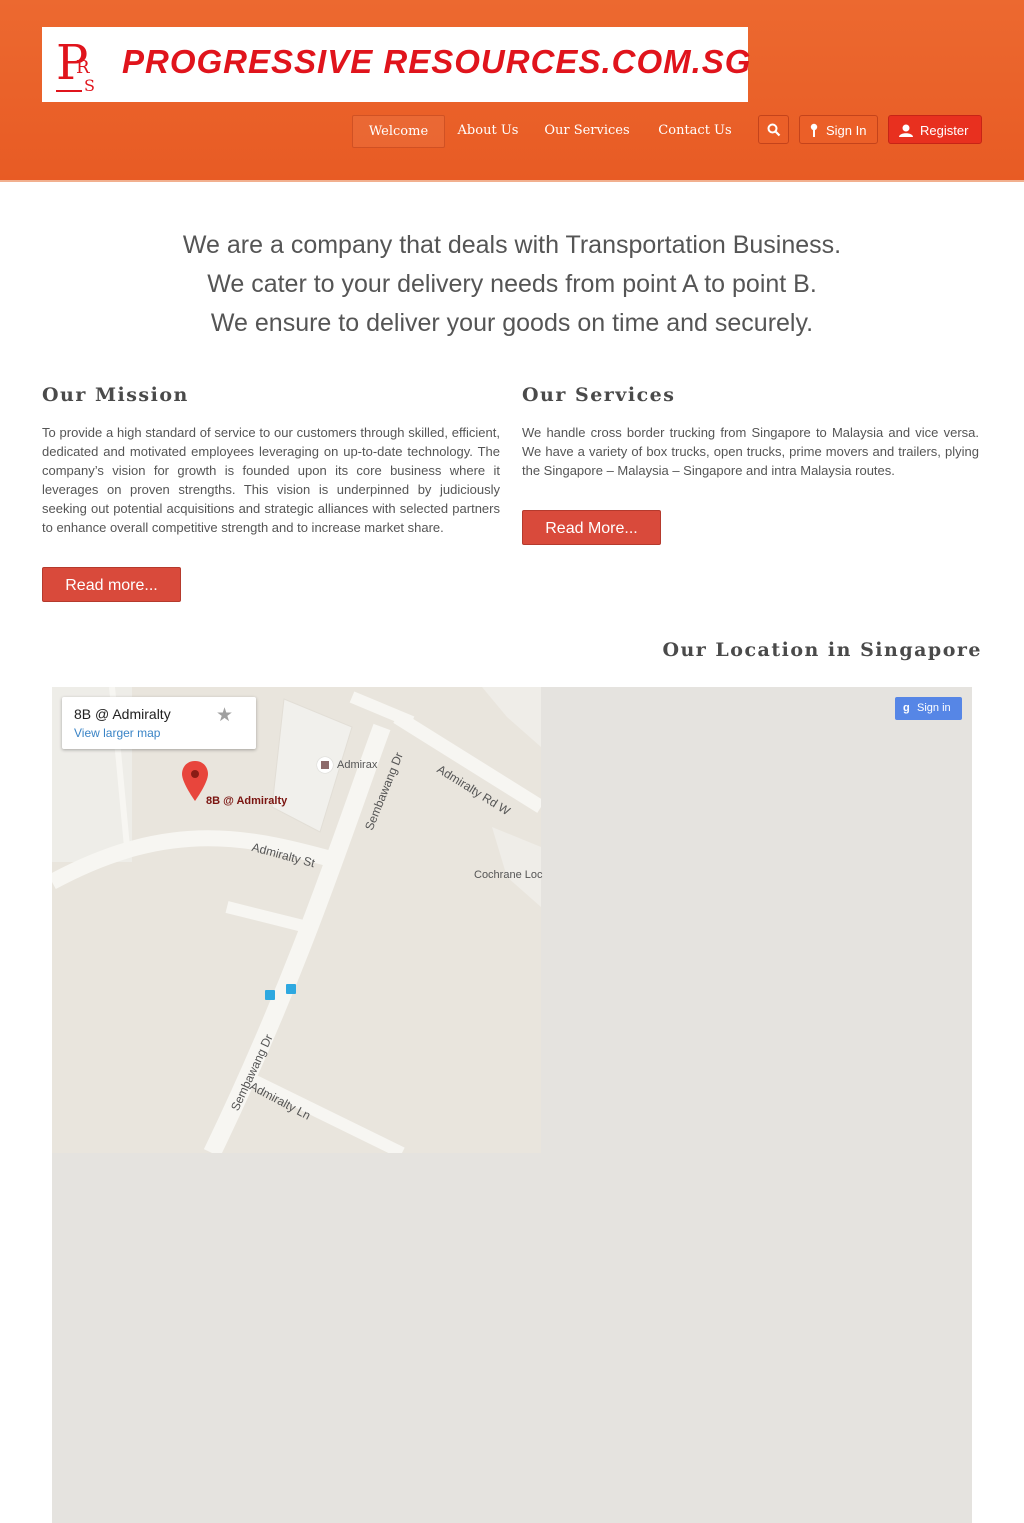 The width and height of the screenshot is (1024, 1523). Describe the element at coordinates (89, 85) in the screenshot. I see `svg-text: S` at that location.